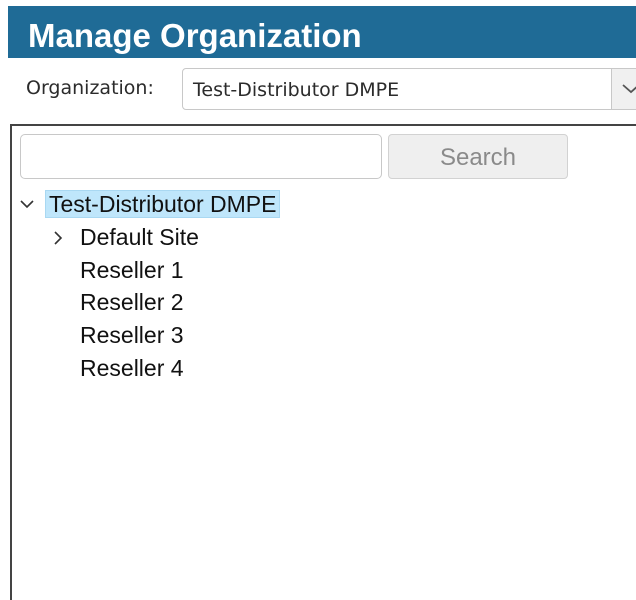 The image size is (636, 600). I want to click on dropdown-arrow-button, so click(623, 89).